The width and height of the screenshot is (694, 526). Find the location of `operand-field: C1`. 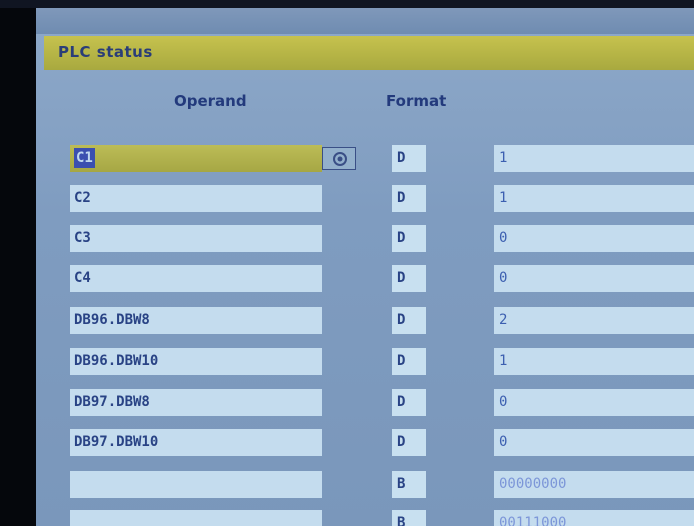

operand-field: C1 is located at coordinates (196, 158).